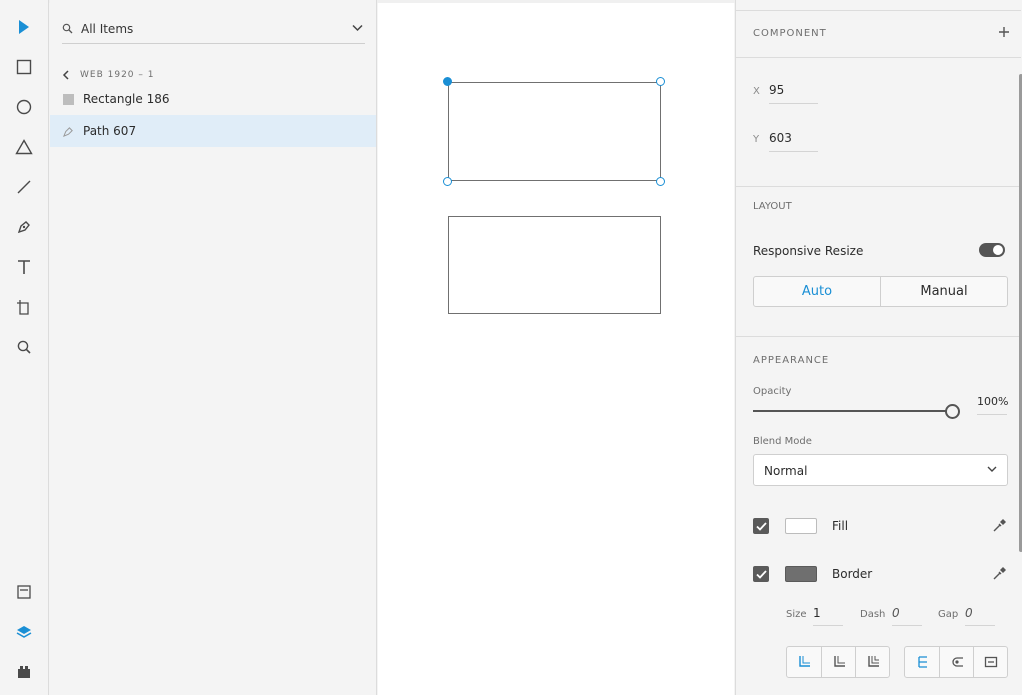  I want to click on fill-color-swatch, so click(801, 526).